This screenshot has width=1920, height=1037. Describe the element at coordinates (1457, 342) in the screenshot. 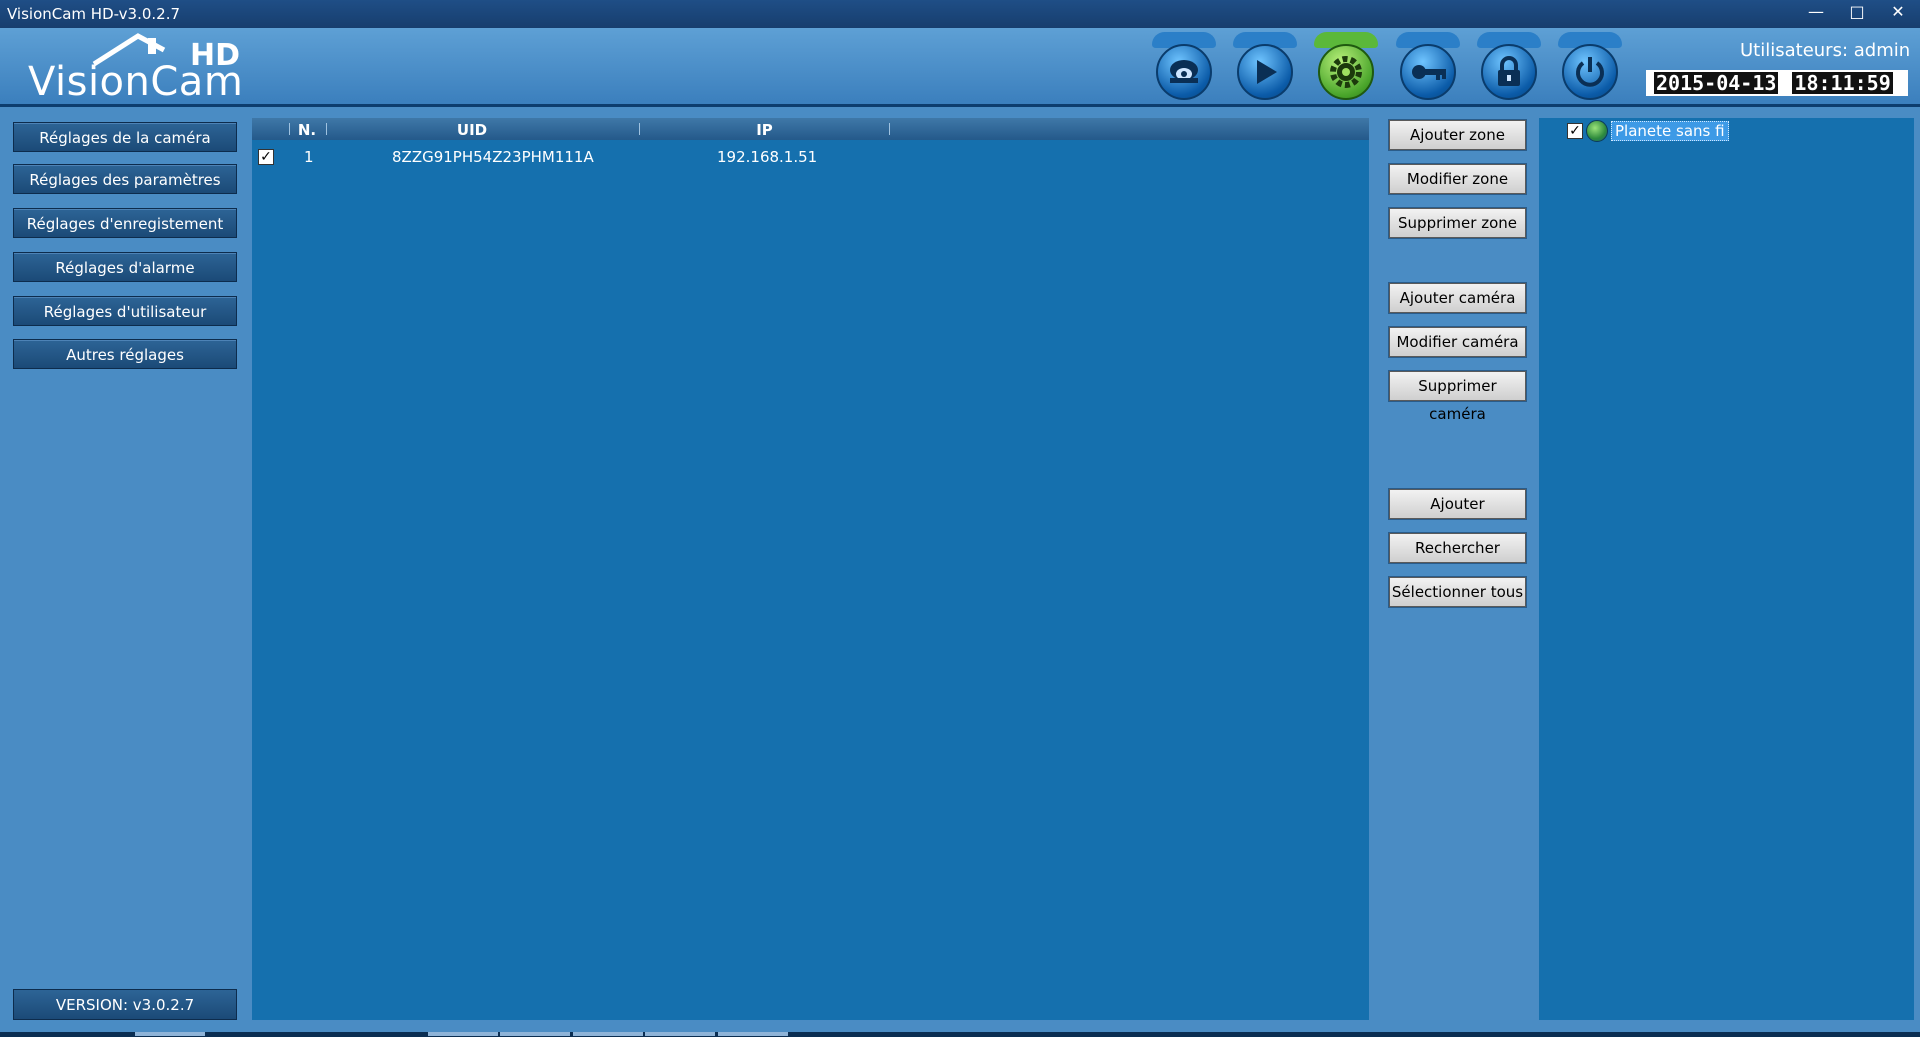

I see `edit-camera-button: Modifier caméra` at that location.